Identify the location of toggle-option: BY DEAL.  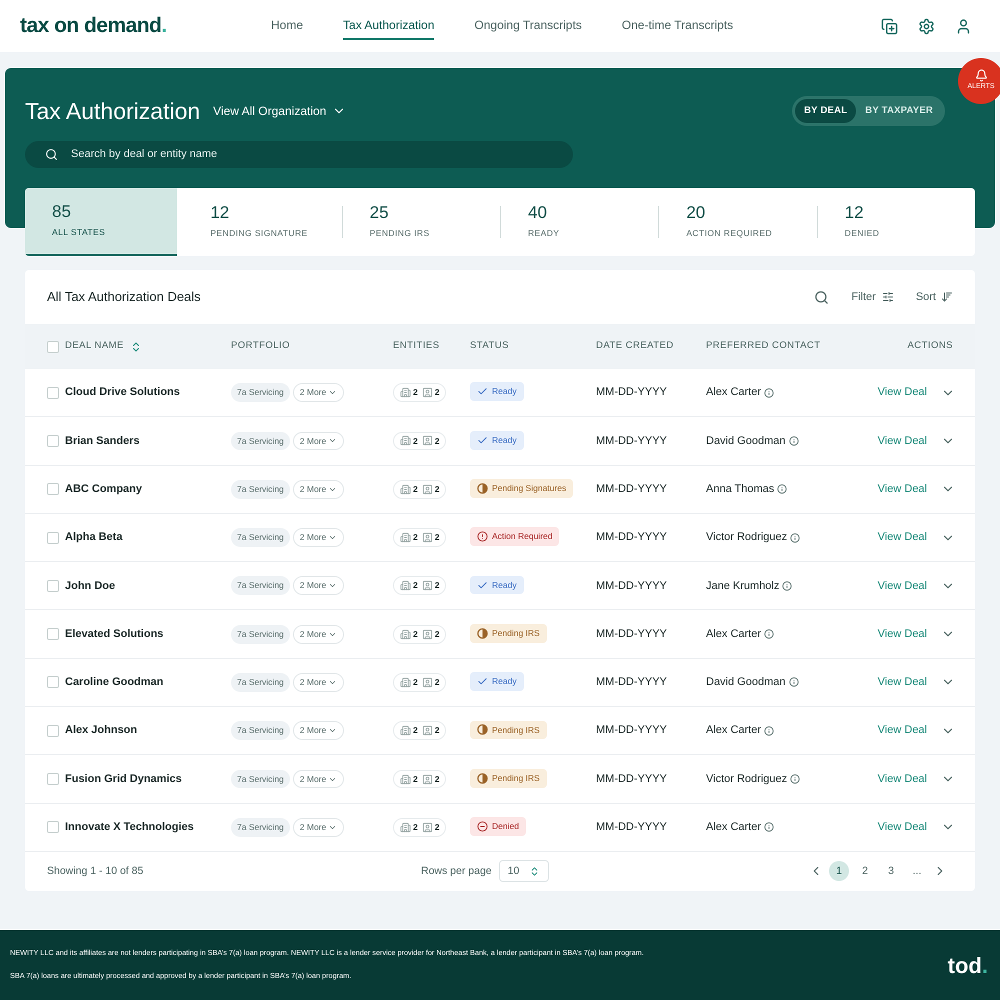
(825, 111).